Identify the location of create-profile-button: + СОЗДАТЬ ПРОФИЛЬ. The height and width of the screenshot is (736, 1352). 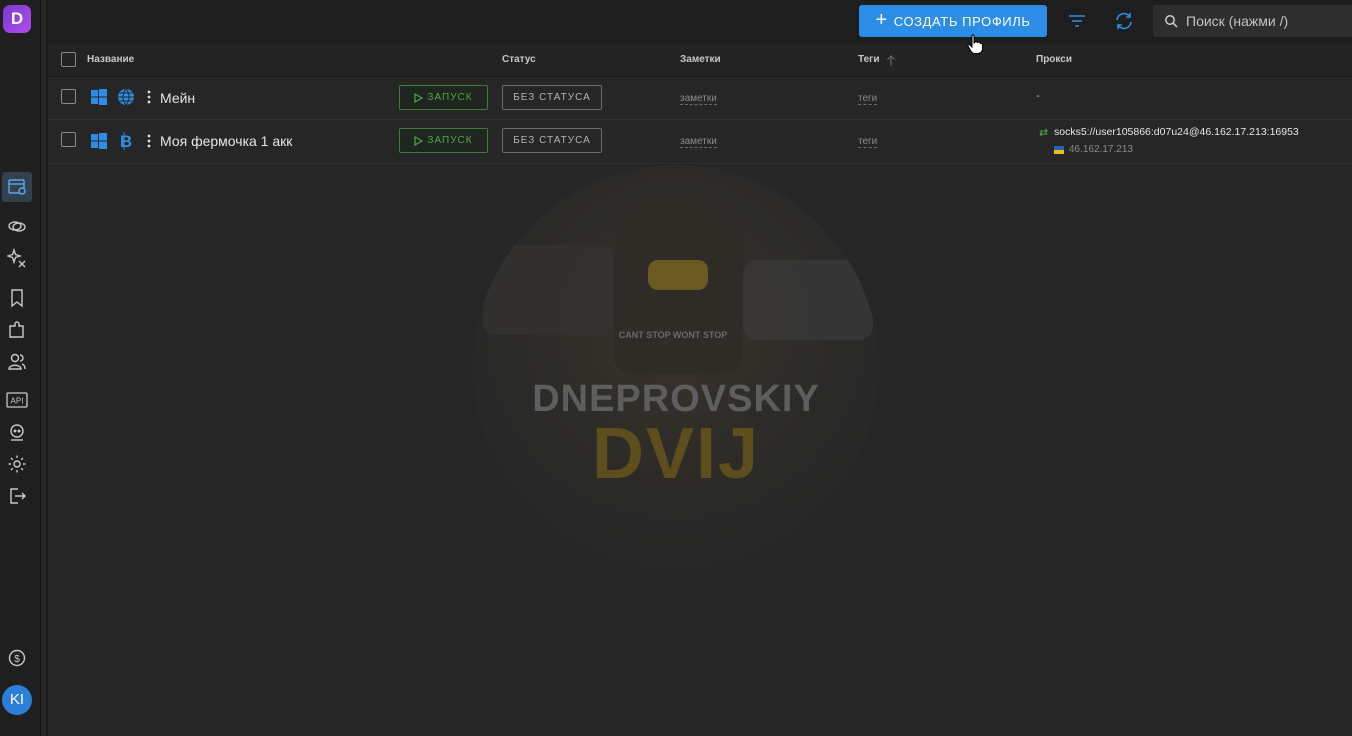
(953, 21).